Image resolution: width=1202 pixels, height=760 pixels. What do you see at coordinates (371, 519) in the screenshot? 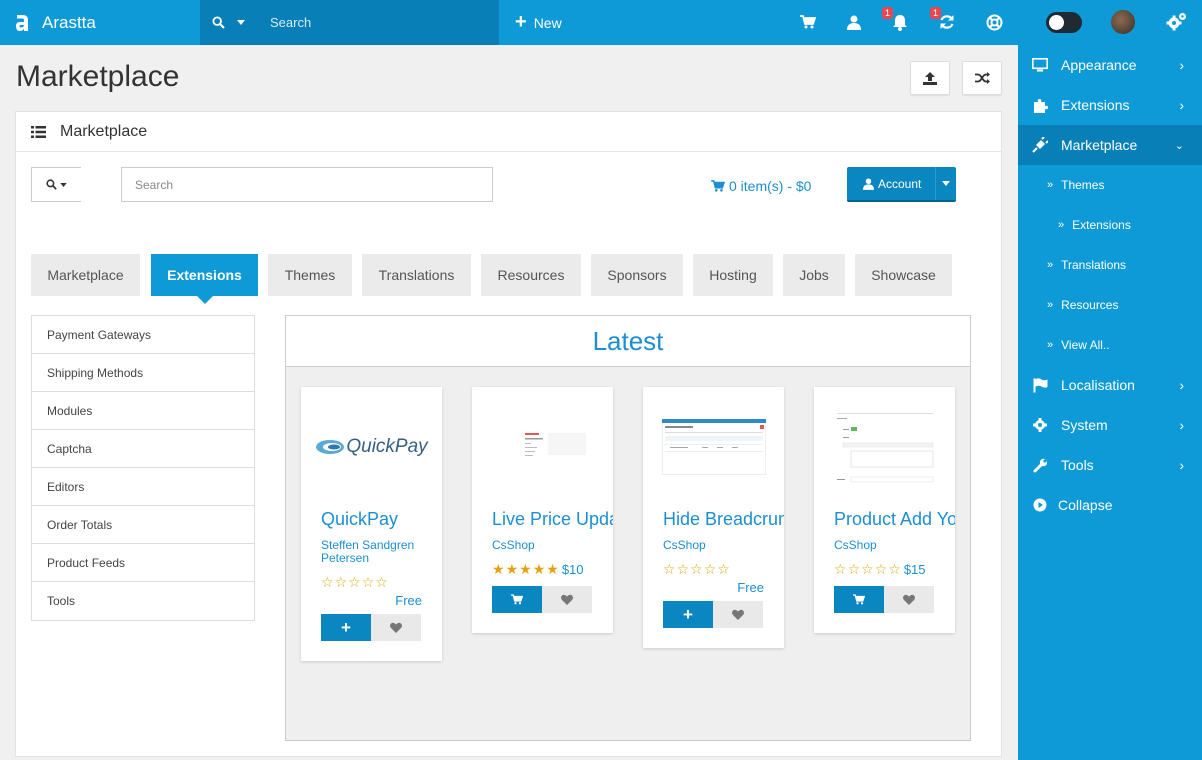
I see `product-name: QuickPay` at bounding box center [371, 519].